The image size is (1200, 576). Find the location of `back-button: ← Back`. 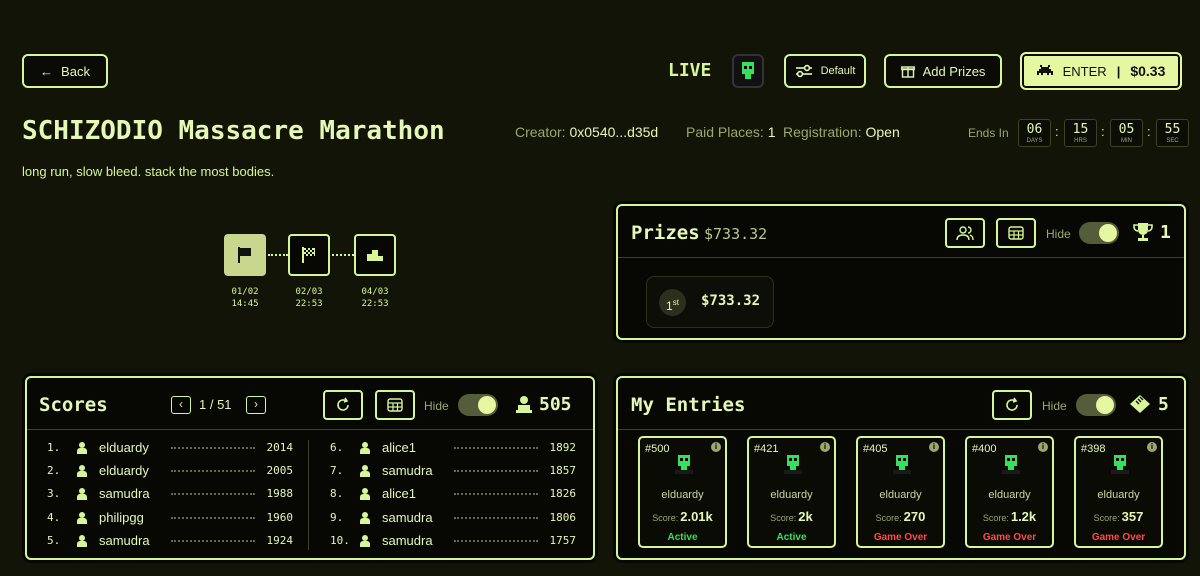

back-button: ← Back is located at coordinates (65, 71).